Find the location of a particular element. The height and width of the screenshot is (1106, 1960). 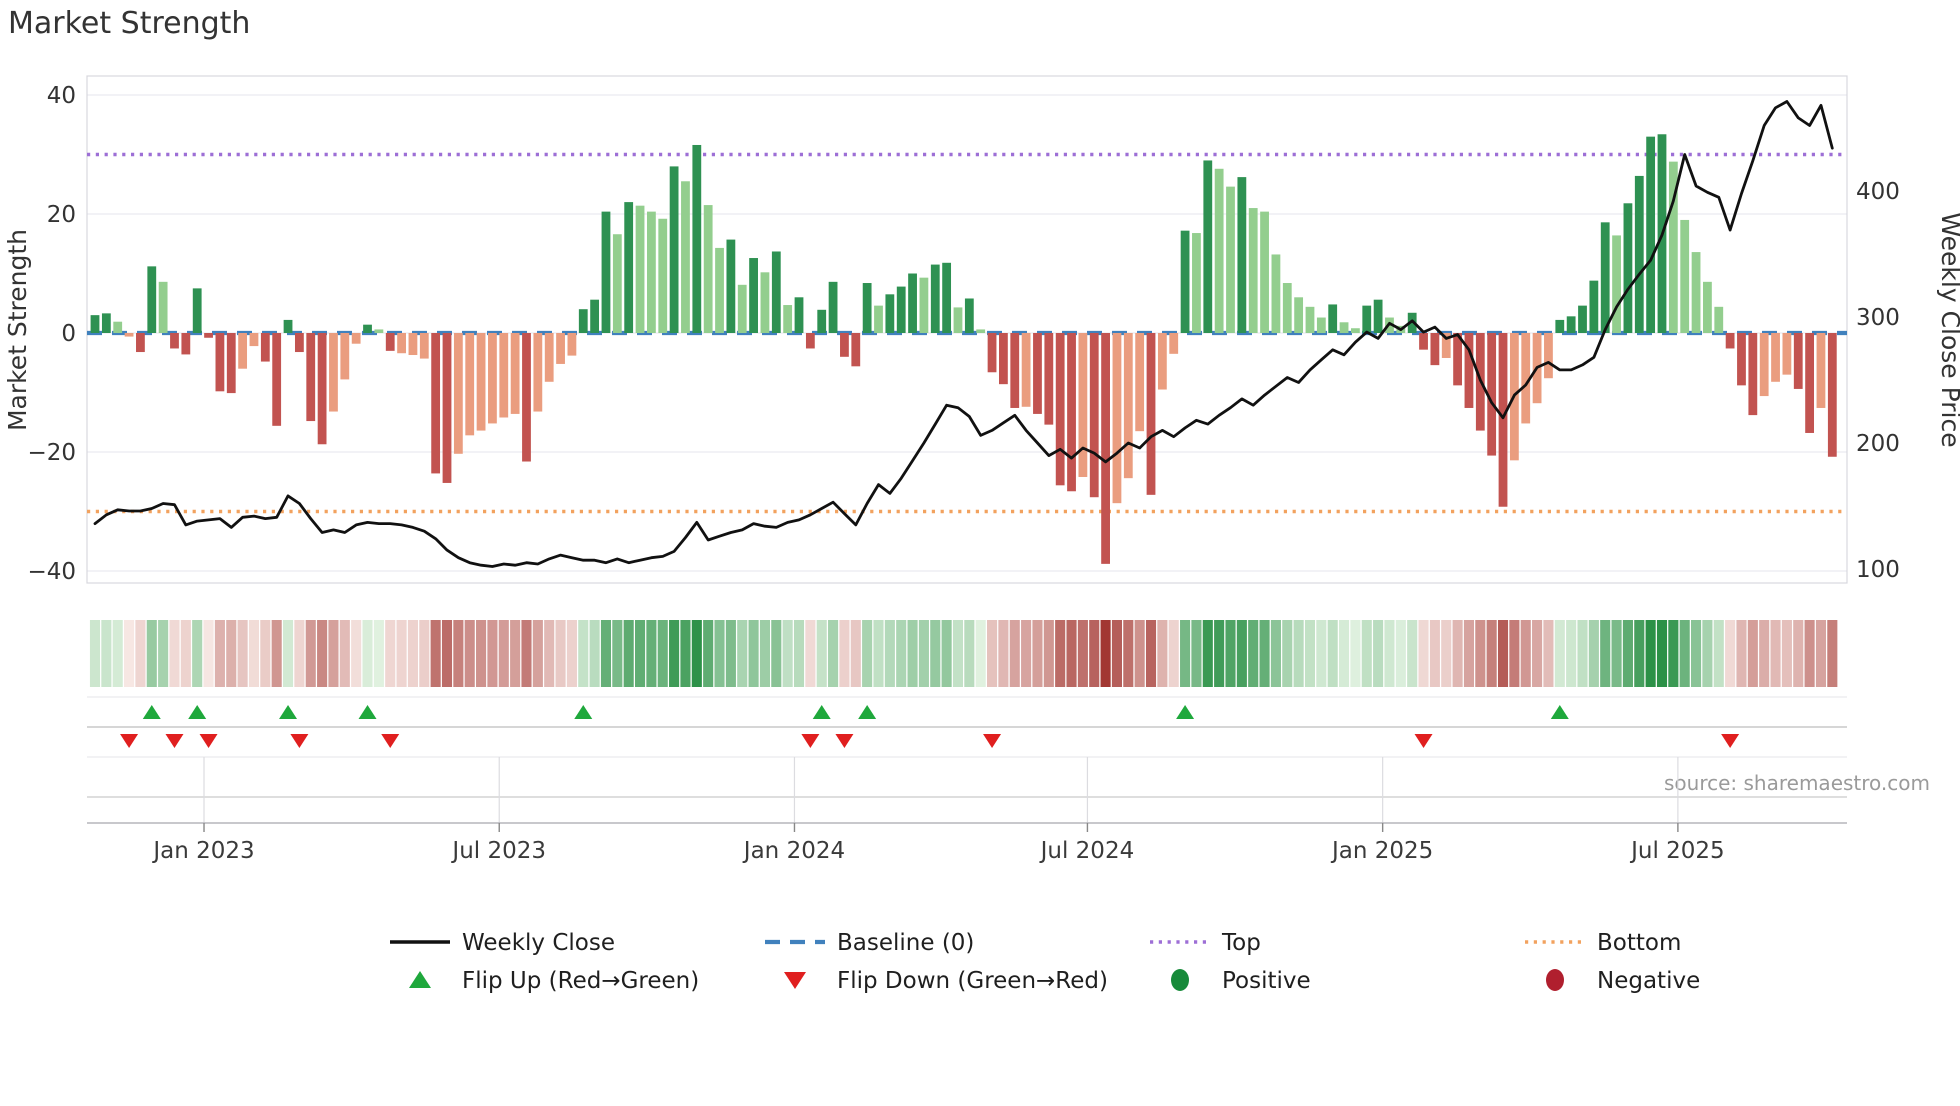

legend-item: Bottom is located at coordinates (1603, 943).